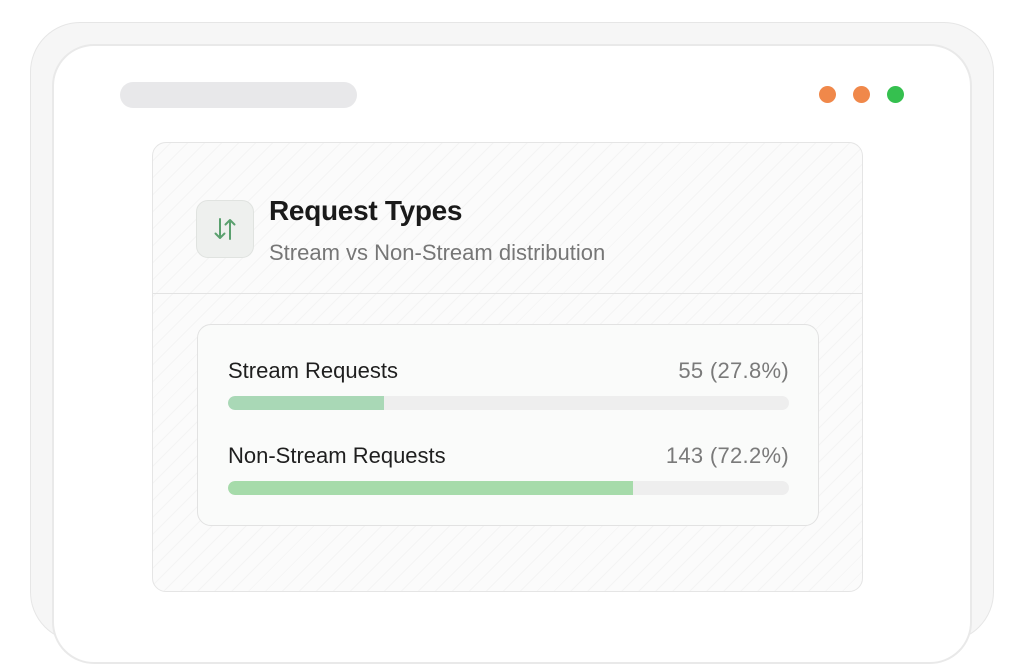 The width and height of the screenshot is (1024, 664). Describe the element at coordinates (225, 229) in the screenshot. I see `sort-arrows-icon` at that location.